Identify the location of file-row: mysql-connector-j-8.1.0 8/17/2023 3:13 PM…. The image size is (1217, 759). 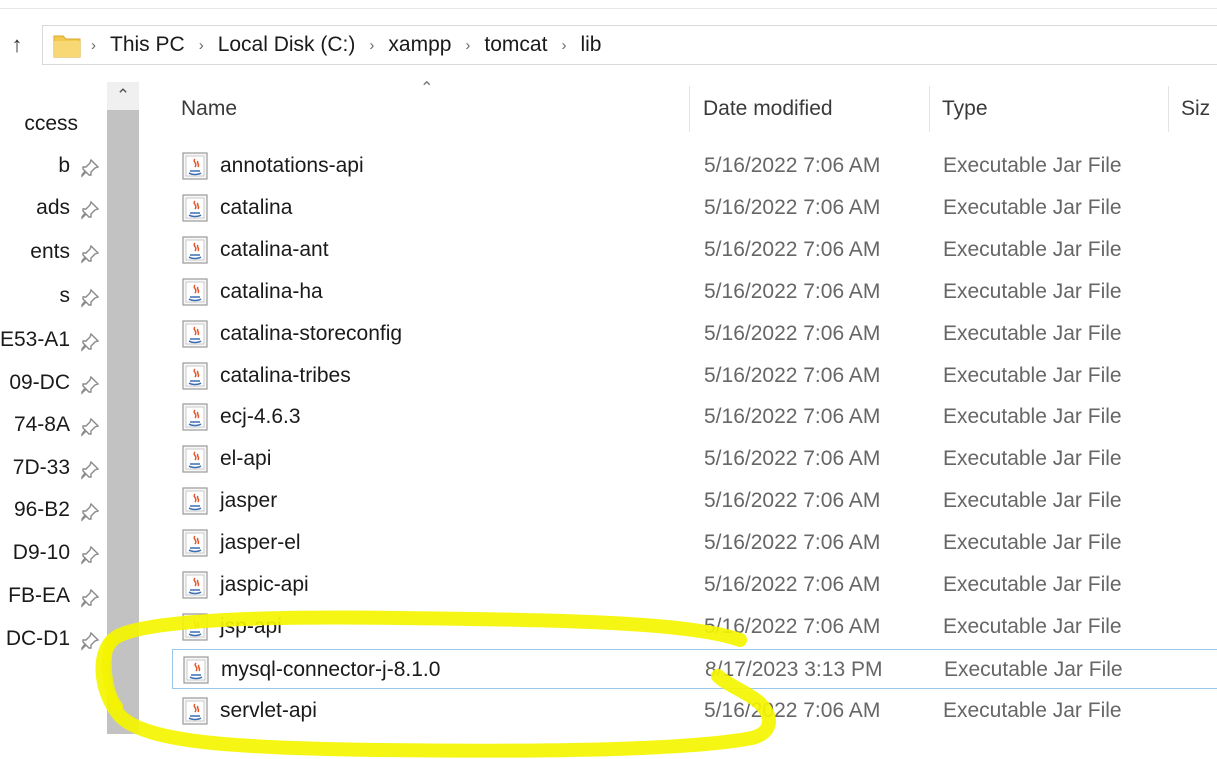
(694, 668).